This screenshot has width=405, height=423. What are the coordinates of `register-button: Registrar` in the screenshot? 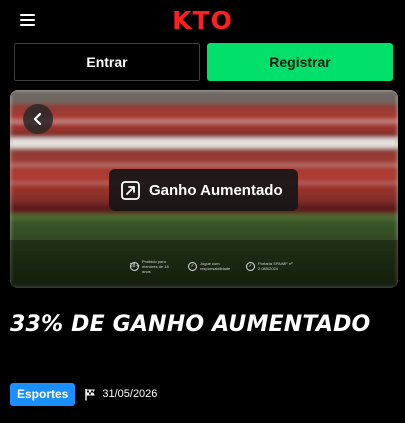 It's located at (300, 62).